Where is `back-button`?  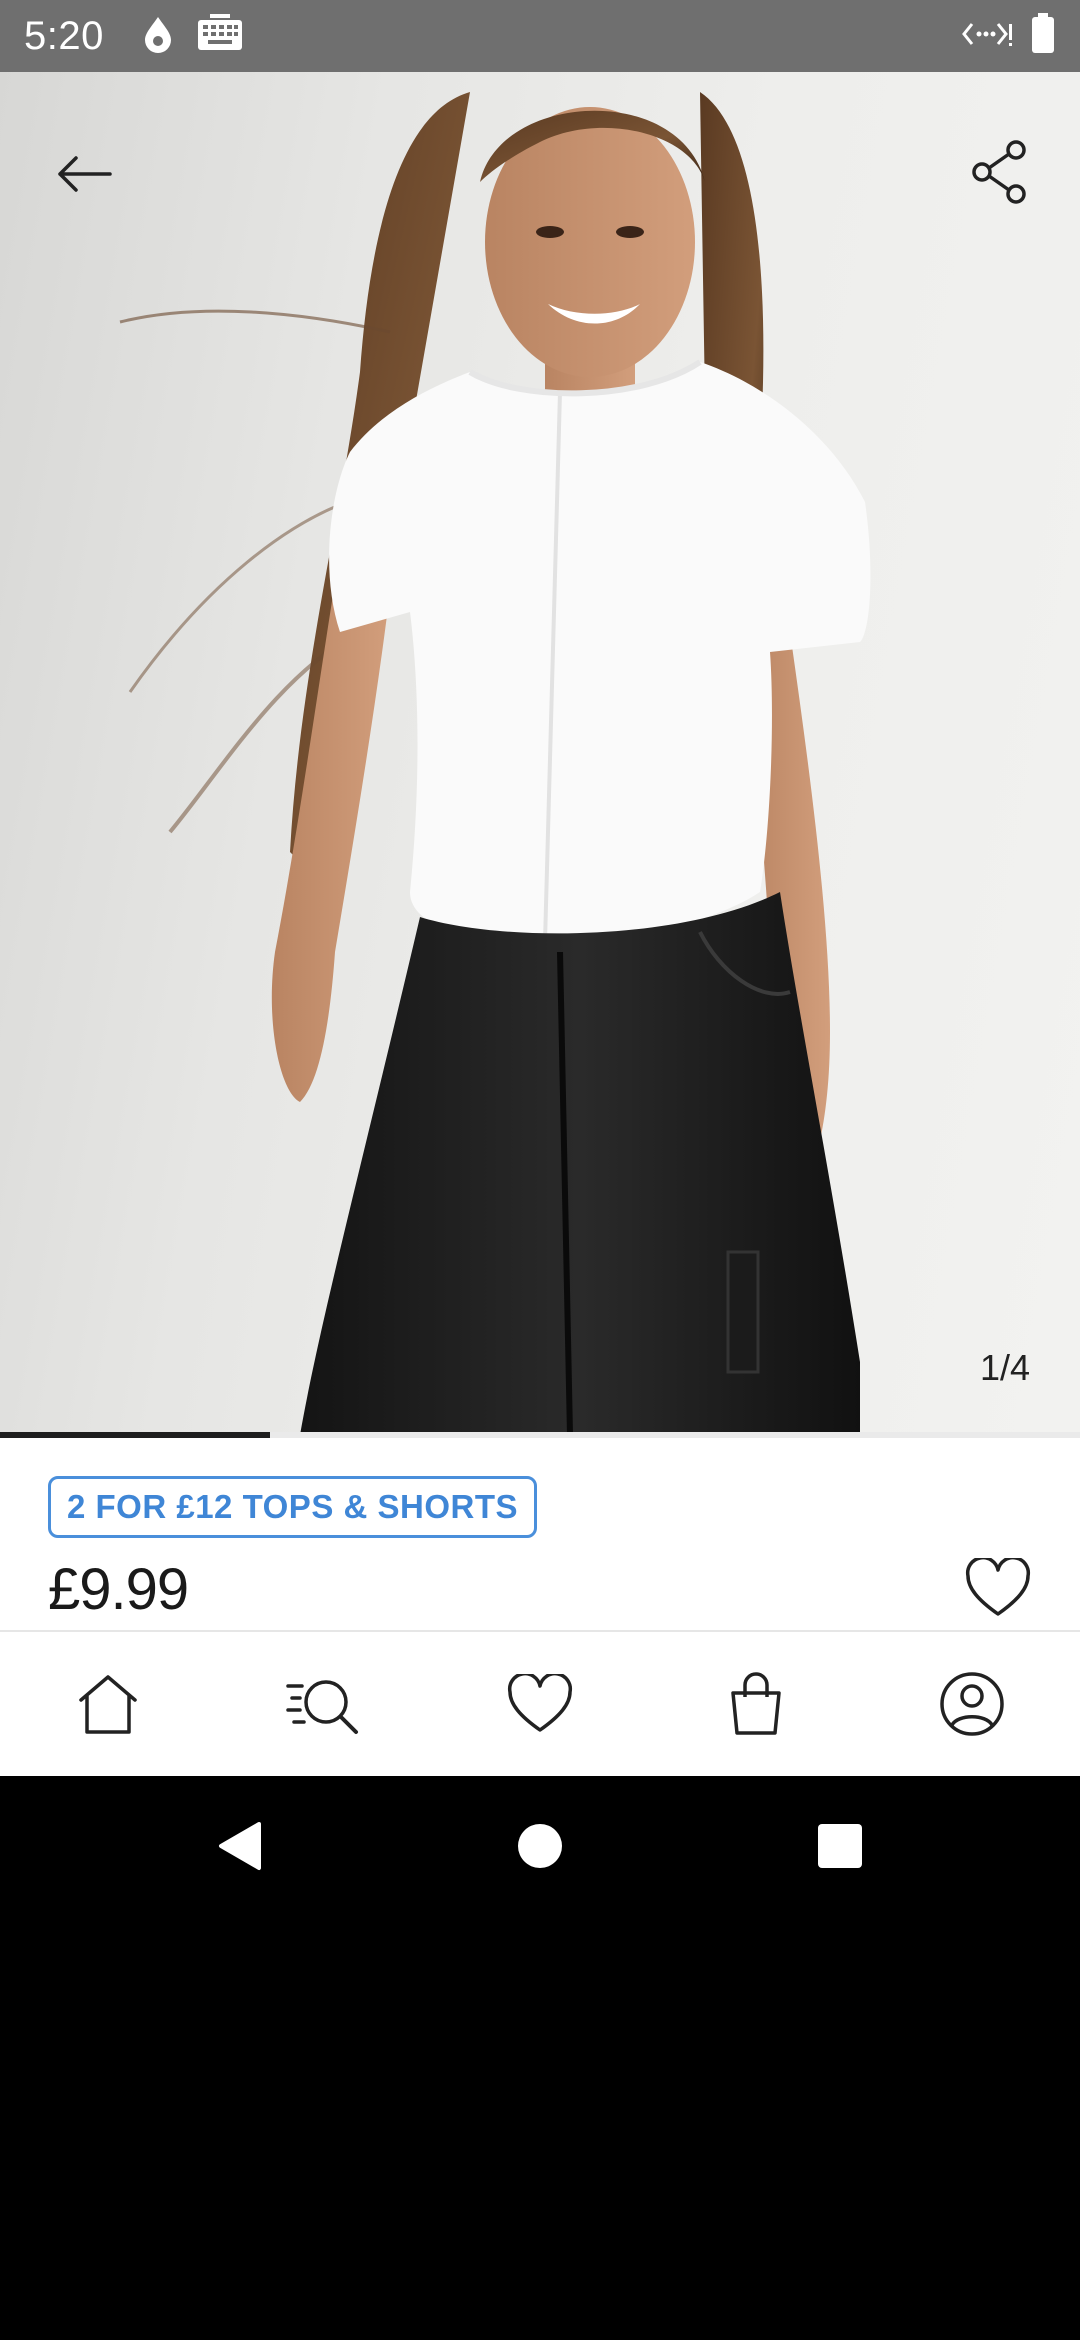 back-button is located at coordinates (84, 174).